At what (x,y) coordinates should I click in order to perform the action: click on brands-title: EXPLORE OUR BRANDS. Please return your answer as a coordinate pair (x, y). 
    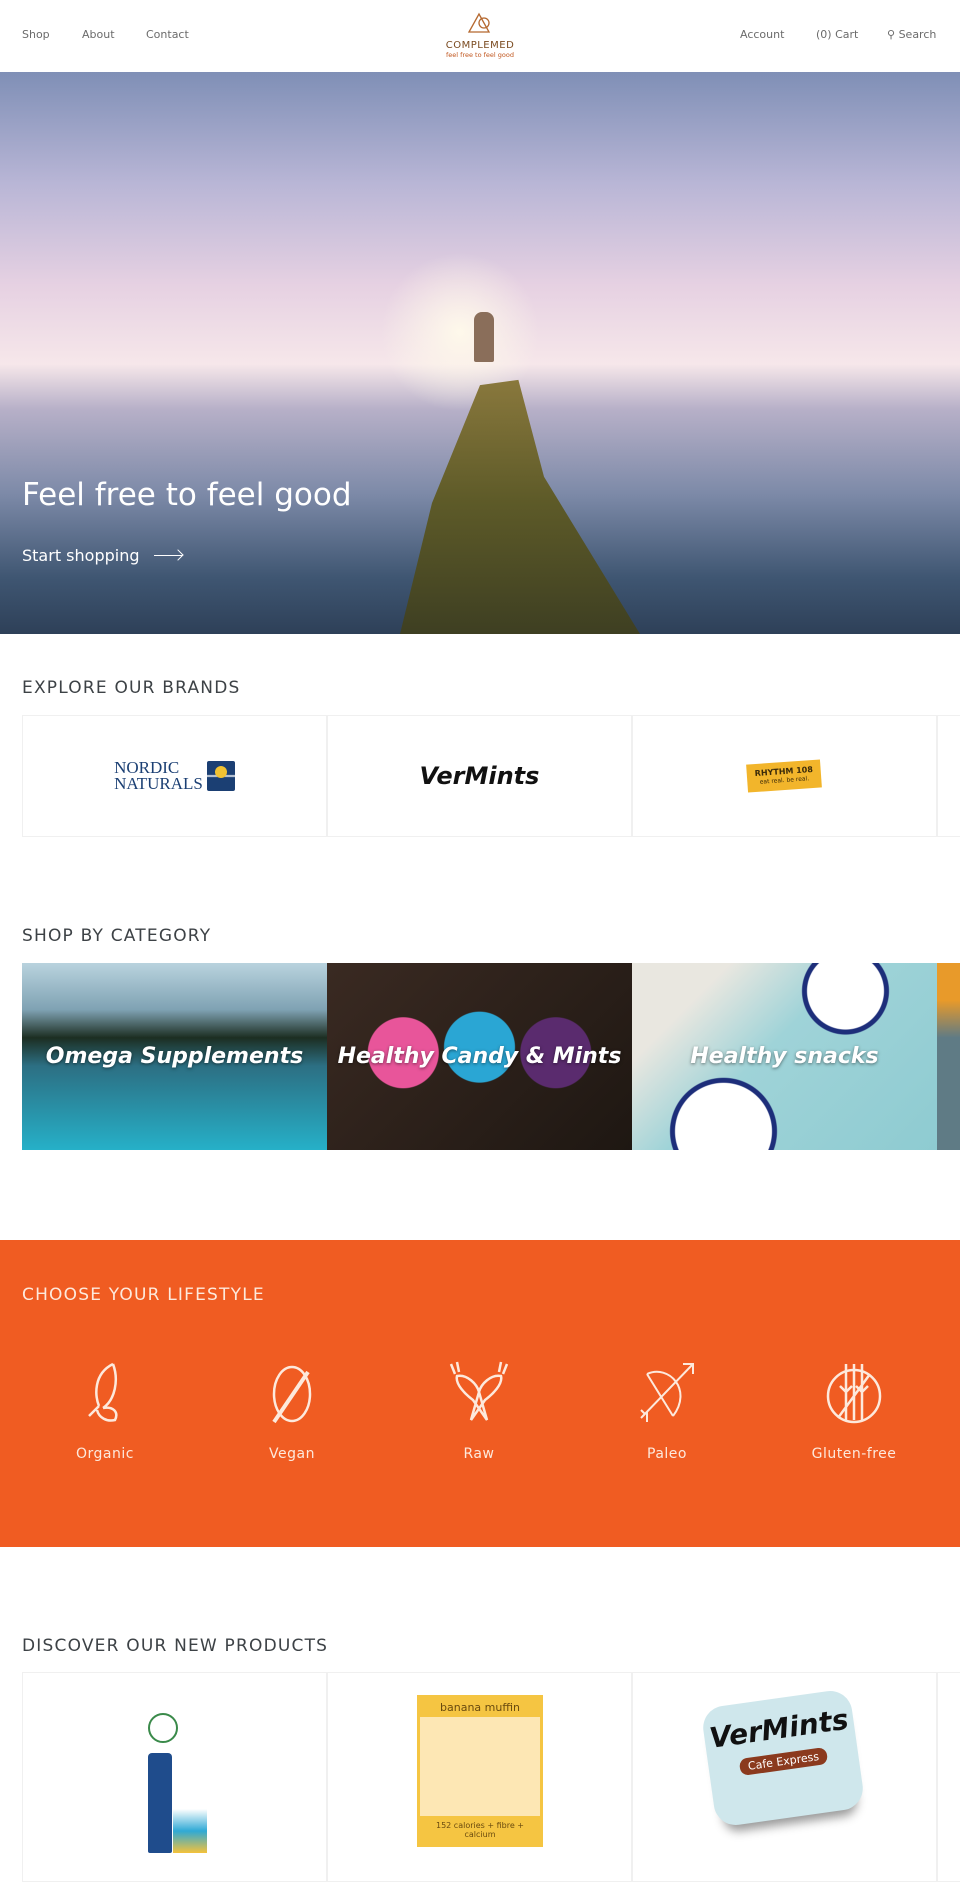
    Looking at the image, I should click on (131, 688).